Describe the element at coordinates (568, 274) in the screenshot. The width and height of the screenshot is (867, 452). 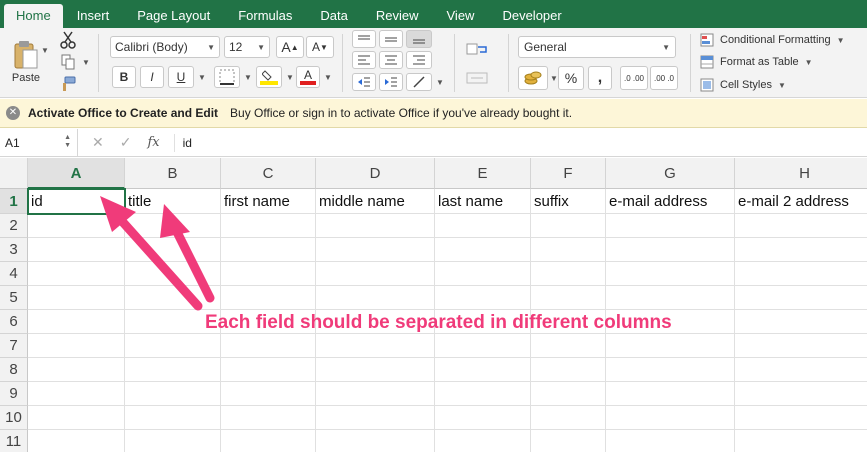
I see `cell-f4` at that location.